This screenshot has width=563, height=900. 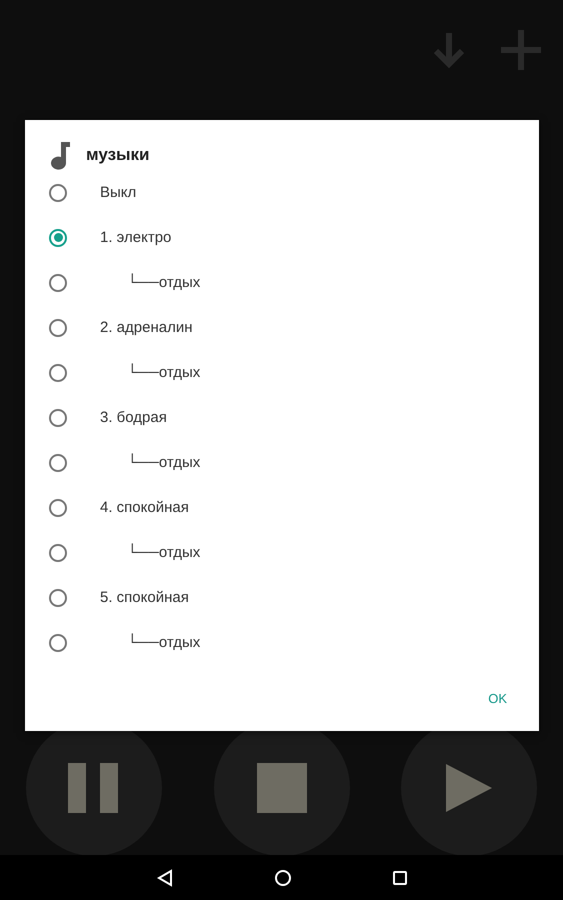 What do you see at coordinates (118, 192) in the screenshot?
I see `option-label: Выкл` at bounding box center [118, 192].